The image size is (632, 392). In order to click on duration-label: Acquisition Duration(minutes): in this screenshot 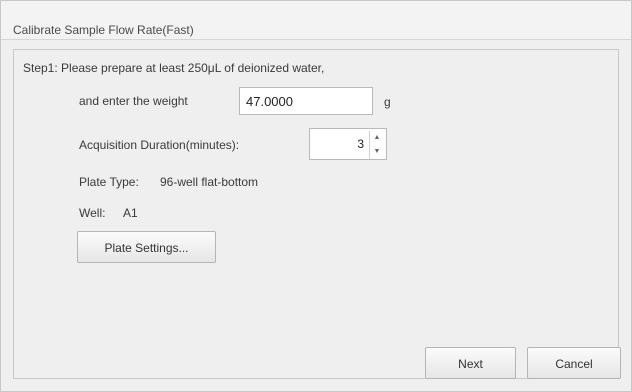, I will do `click(159, 145)`.